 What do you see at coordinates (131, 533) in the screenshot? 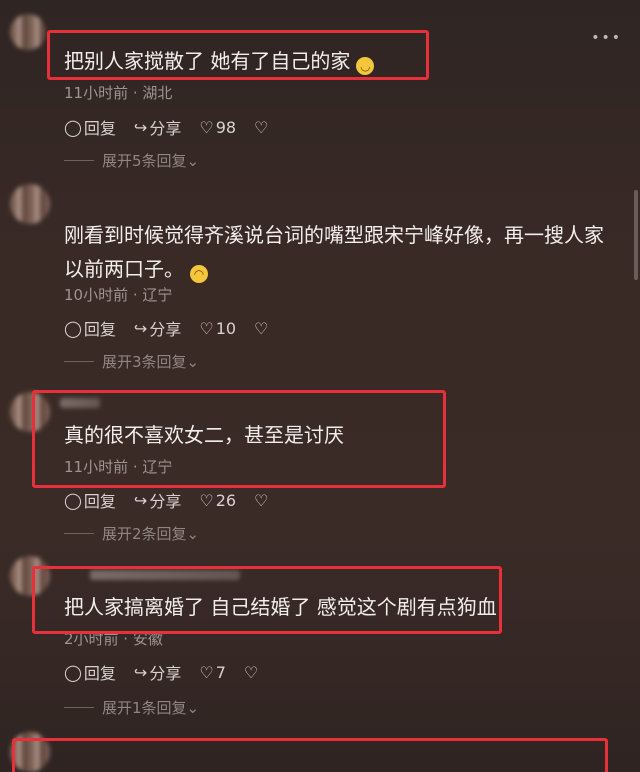
I see `expand-replies-button: 展开2条回复 ⌄` at bounding box center [131, 533].